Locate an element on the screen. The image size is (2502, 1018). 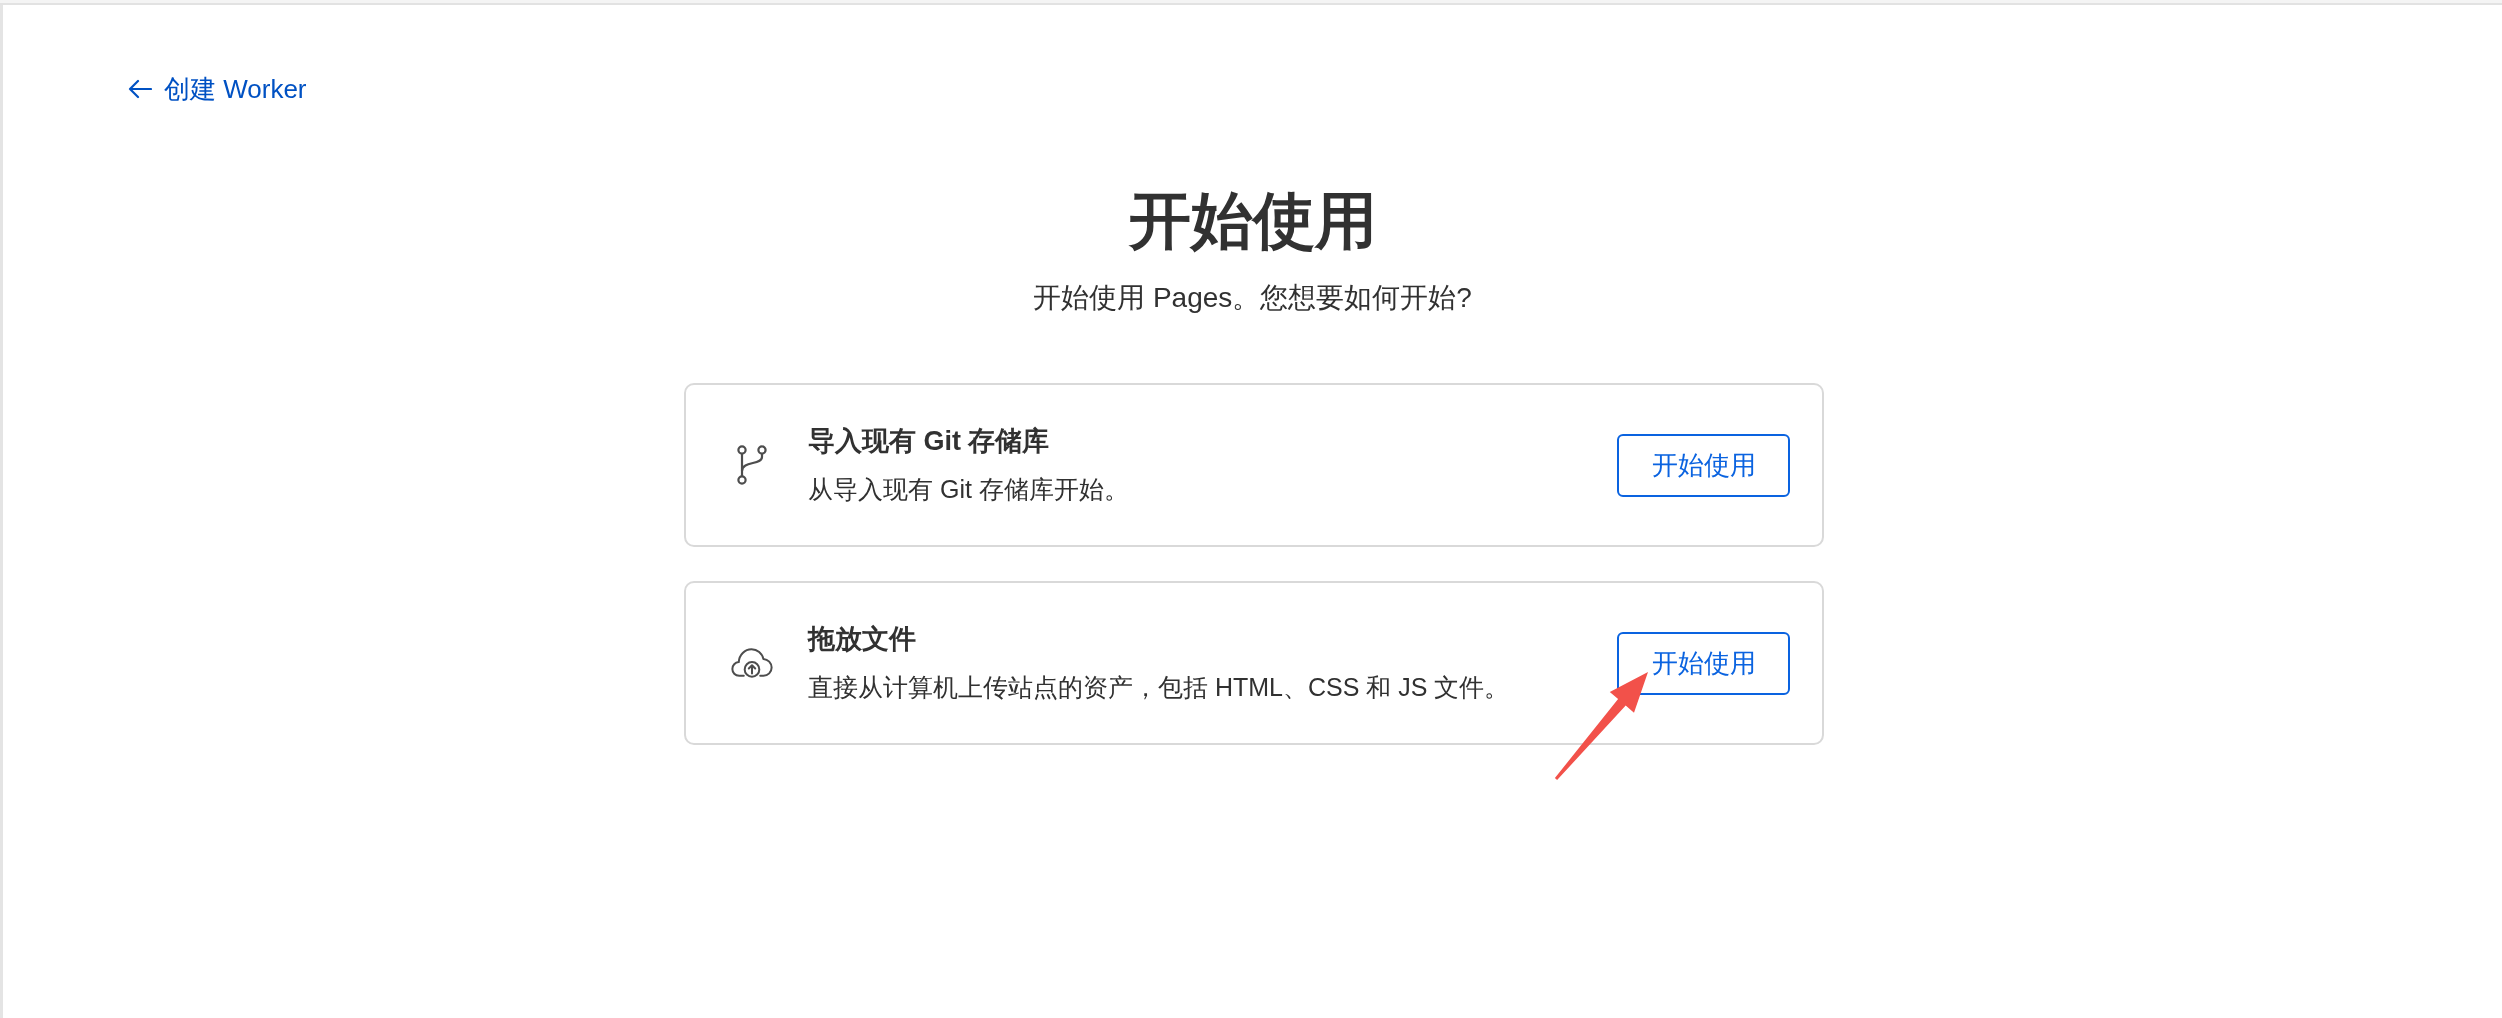
option-description: 从导入现有 Git 存储库开始。 is located at coordinates (969, 489).